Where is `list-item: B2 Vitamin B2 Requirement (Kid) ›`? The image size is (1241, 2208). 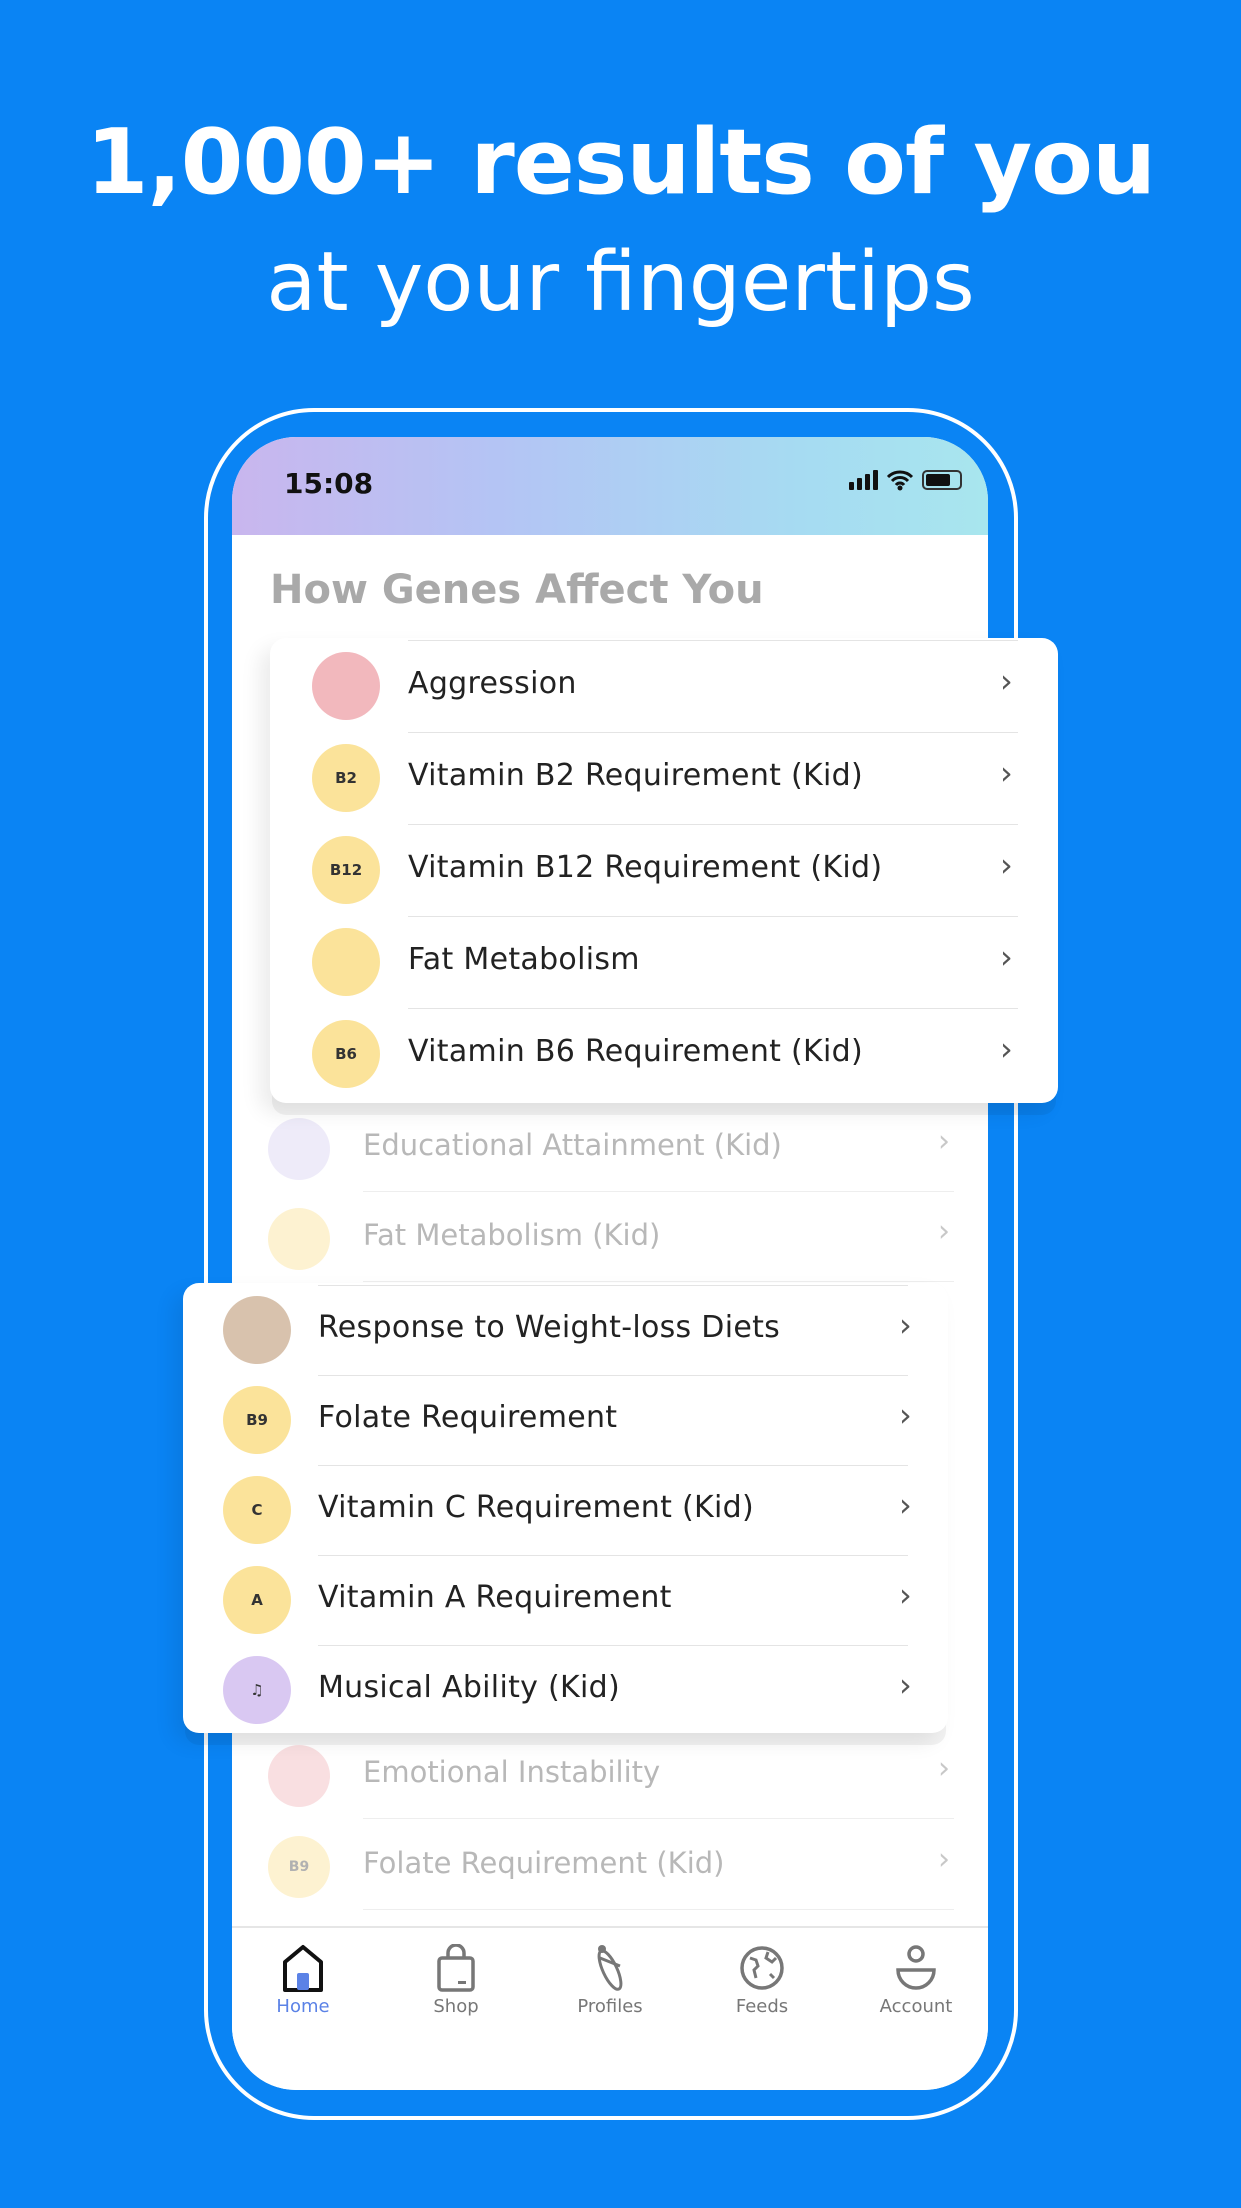 list-item: B2 Vitamin B2 Requirement (Kid) › is located at coordinates (664, 778).